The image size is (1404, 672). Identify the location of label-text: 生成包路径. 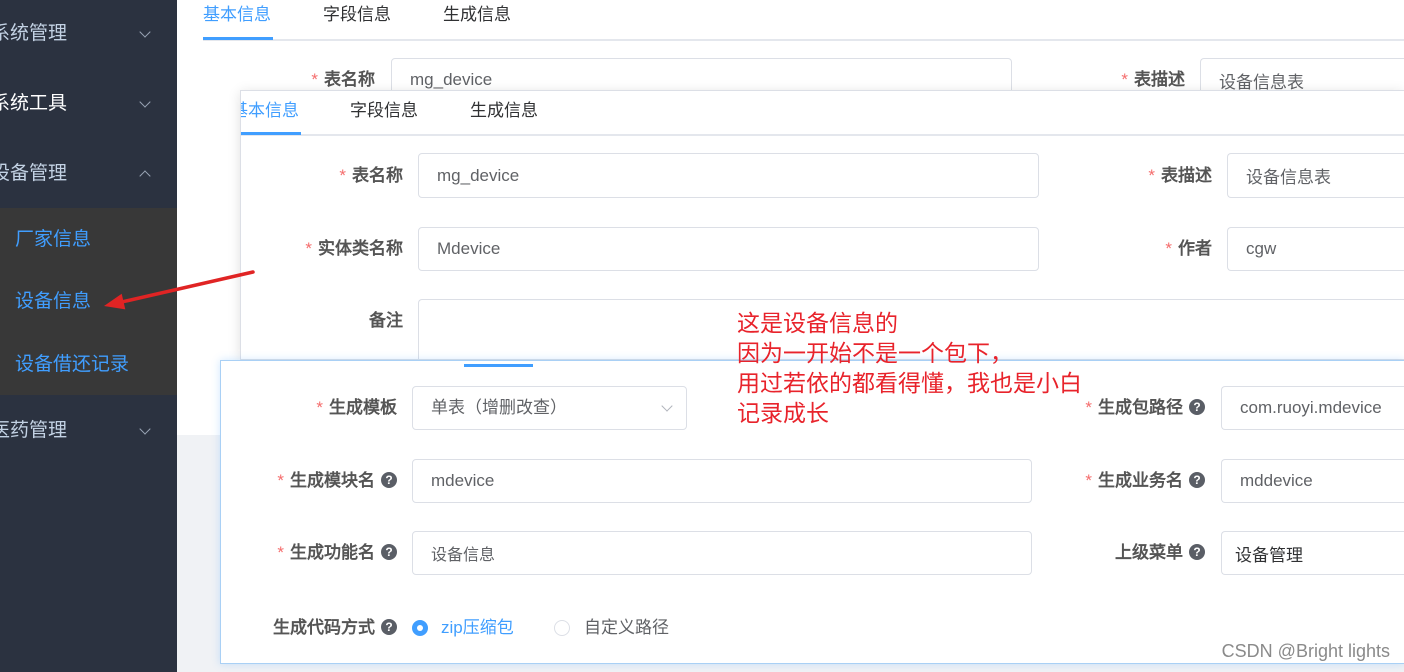
(1140, 407).